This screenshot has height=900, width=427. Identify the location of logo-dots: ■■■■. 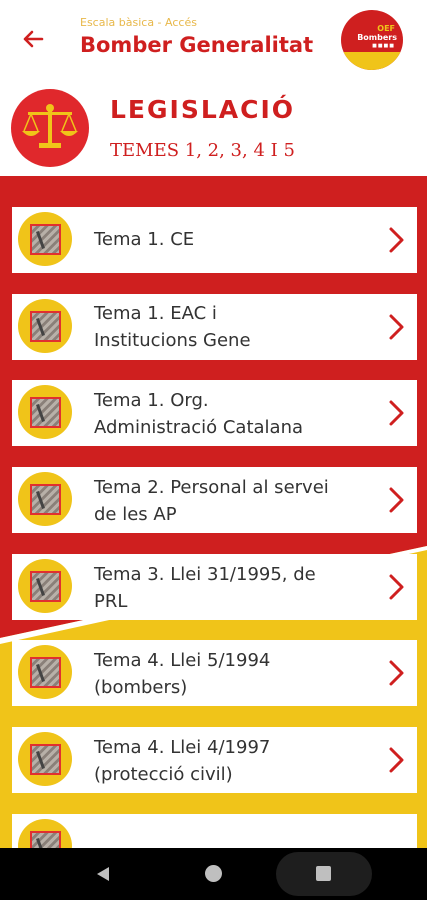
(383, 46).